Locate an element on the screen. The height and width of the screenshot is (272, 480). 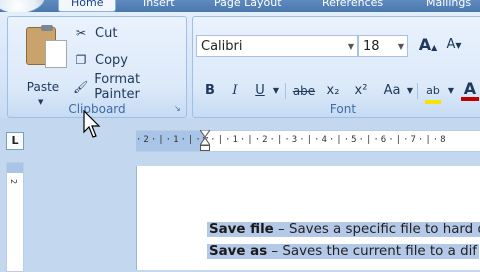
paste-icon is located at coordinates (46, 46).